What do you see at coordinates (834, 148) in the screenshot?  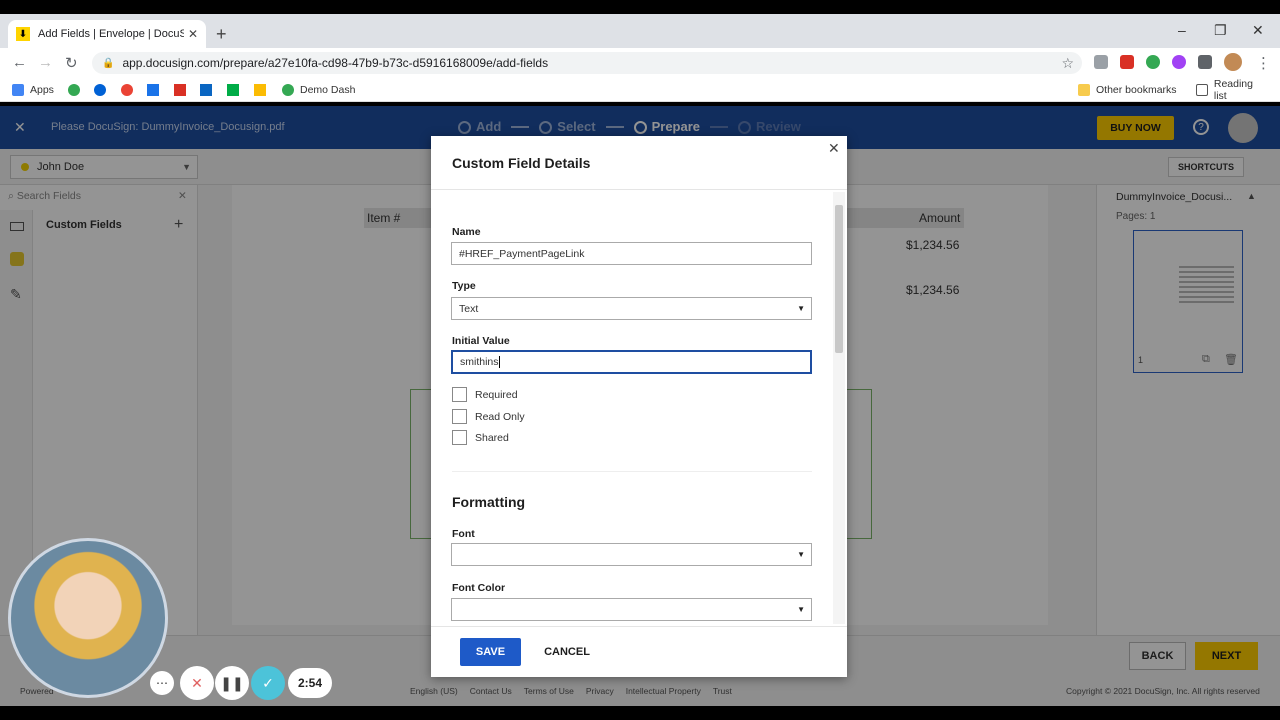 I see `close-icon: ✕` at bounding box center [834, 148].